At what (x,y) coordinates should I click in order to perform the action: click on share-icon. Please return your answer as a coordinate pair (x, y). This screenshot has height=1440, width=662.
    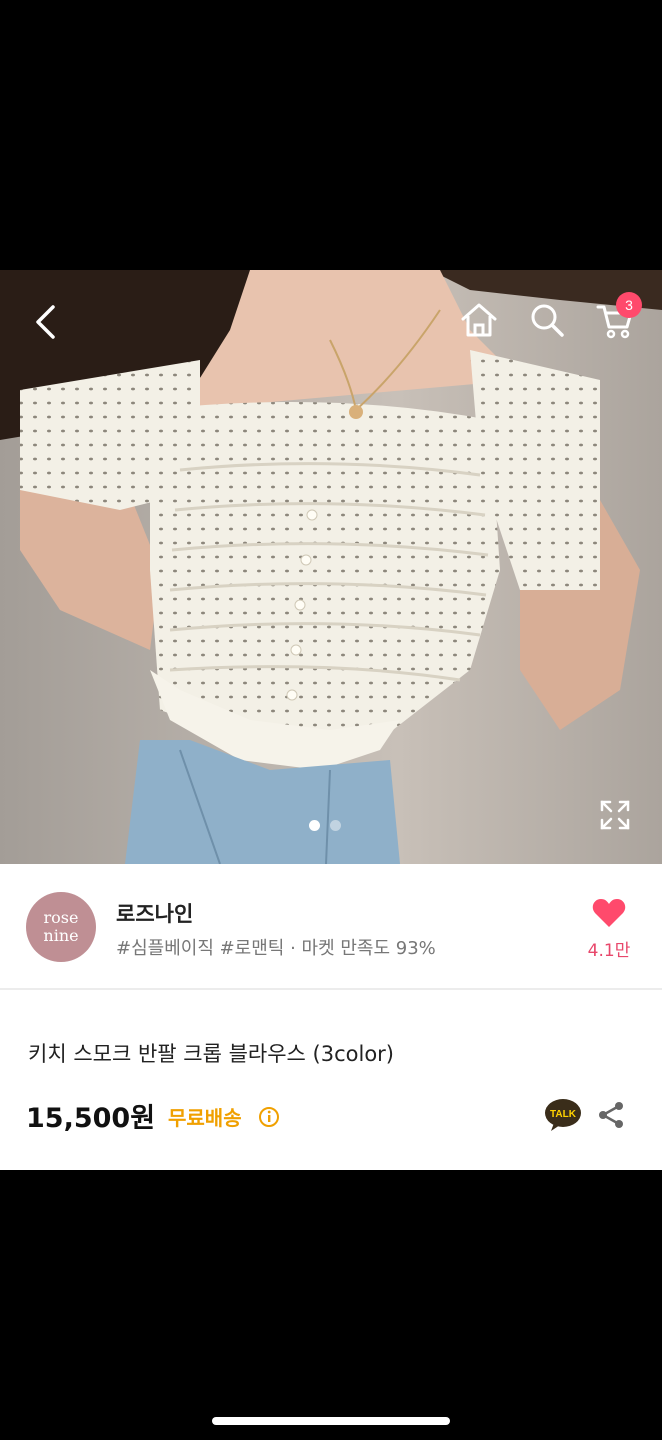
    Looking at the image, I should click on (611, 1115).